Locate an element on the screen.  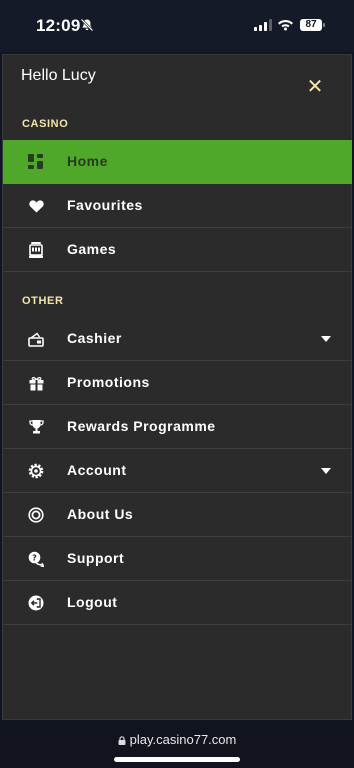
heart-icon is located at coordinates (36, 206).